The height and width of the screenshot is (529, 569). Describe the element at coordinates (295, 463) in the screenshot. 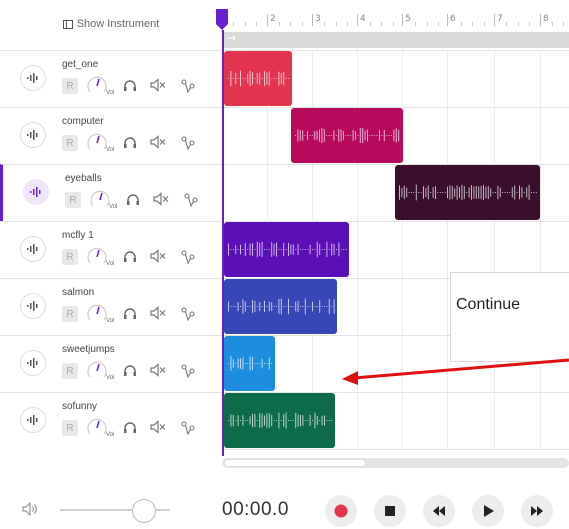

I see `scrollbar-thumb` at that location.